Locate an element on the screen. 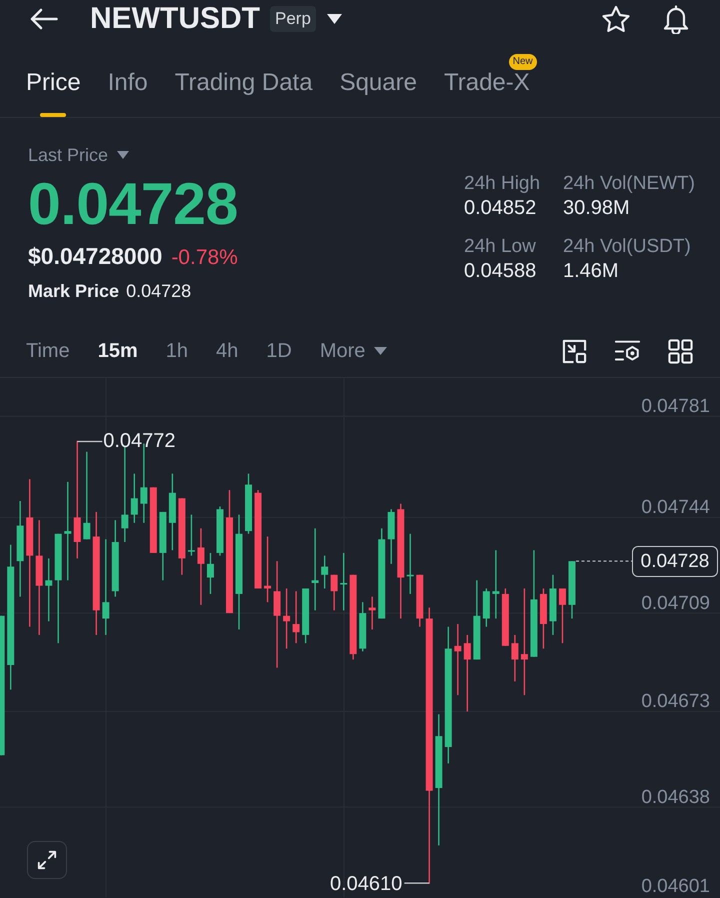 Image resolution: width=720 pixels, height=898 pixels. interval-option: Time is located at coordinates (48, 351).